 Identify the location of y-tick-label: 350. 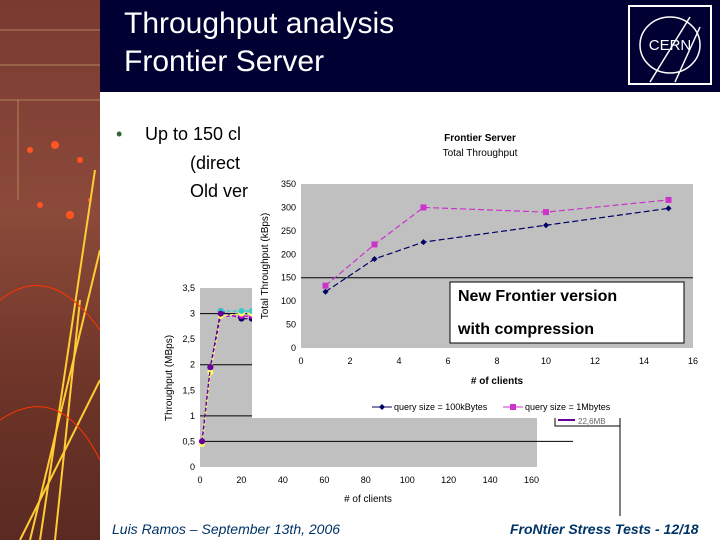
(288, 184).